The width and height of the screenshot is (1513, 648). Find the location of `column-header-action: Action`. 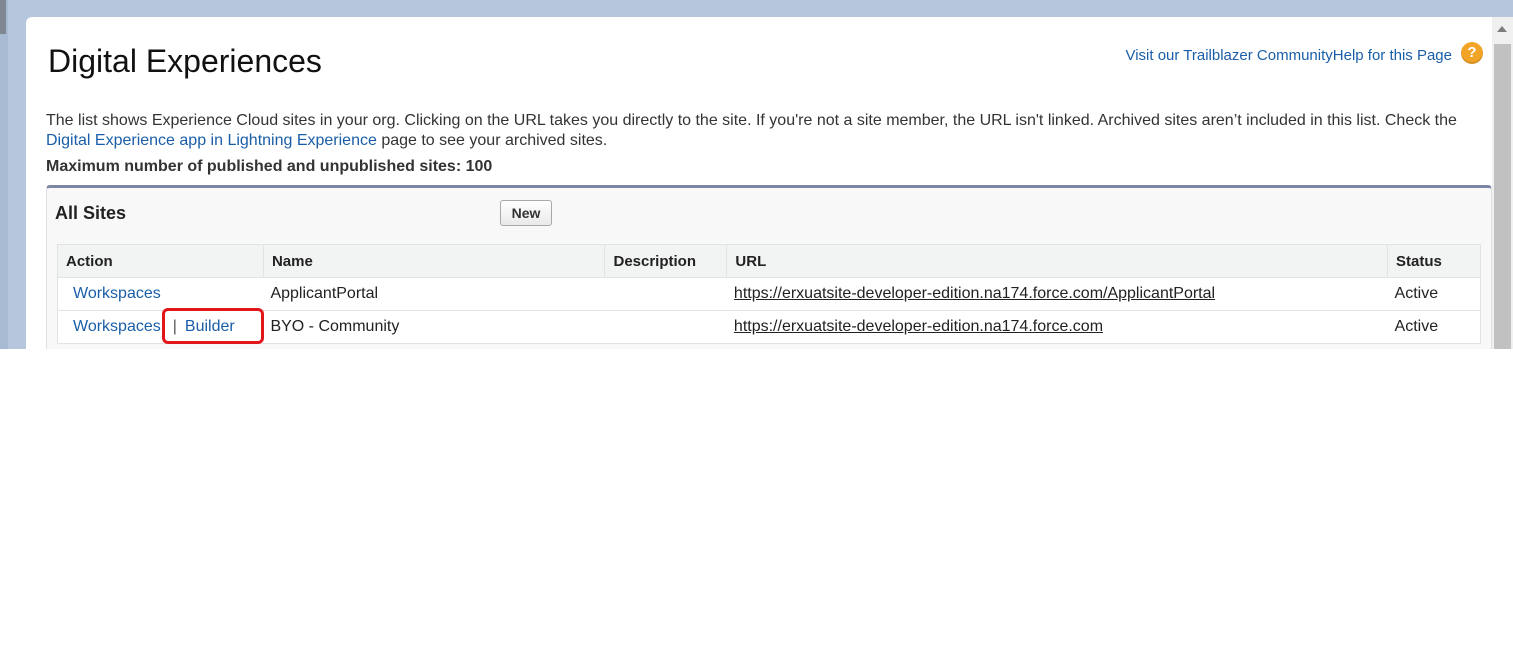

column-header-action: Action is located at coordinates (160, 261).